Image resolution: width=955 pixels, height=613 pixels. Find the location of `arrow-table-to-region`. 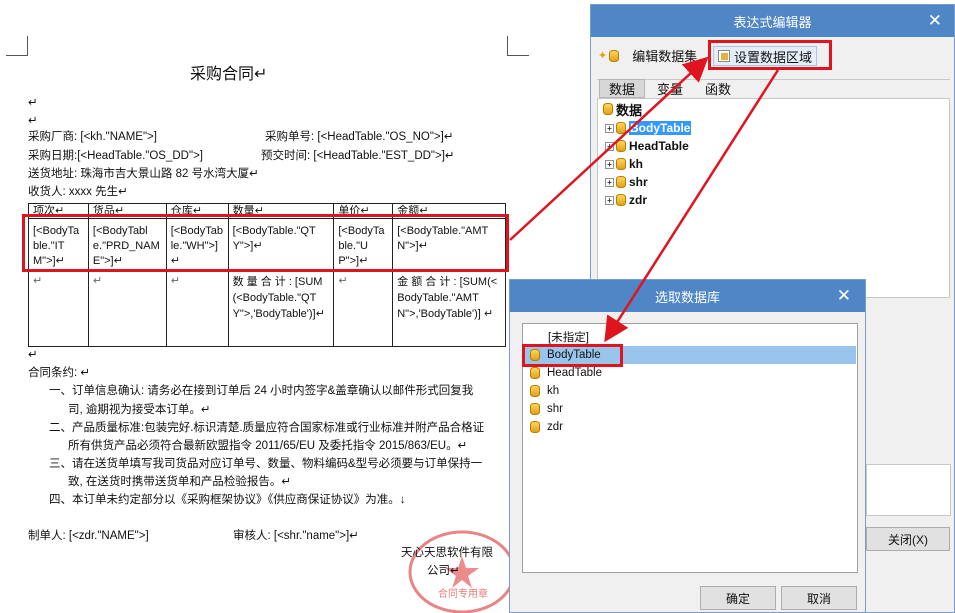

arrow-table-to-region is located at coordinates (609, 148).